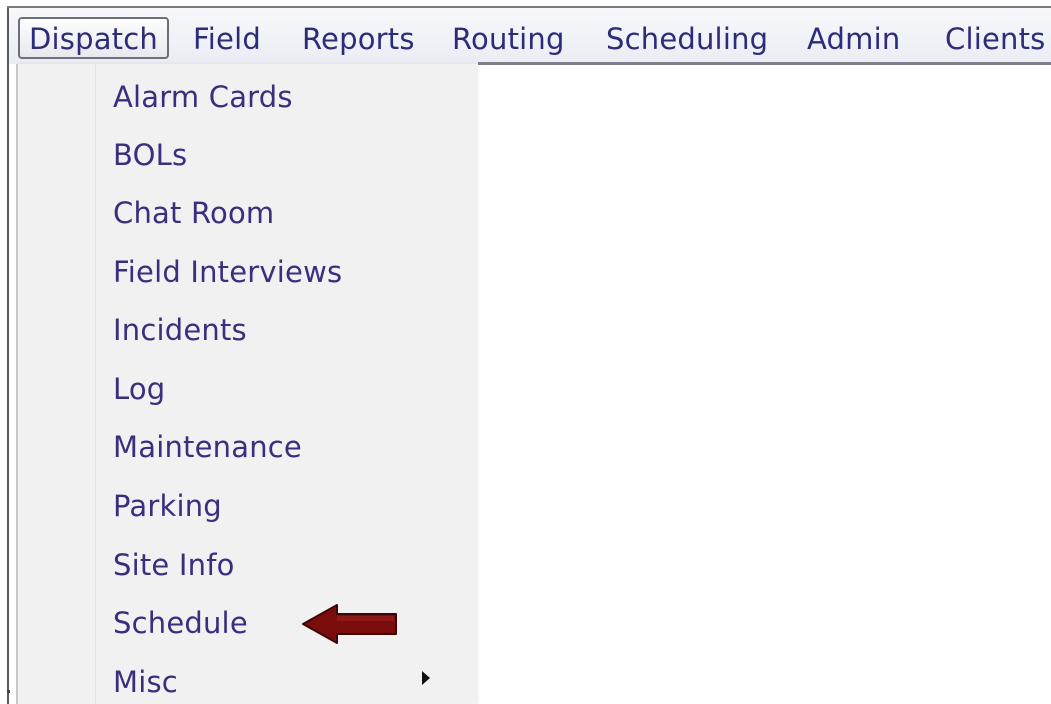  I want to click on left-arrow-icon, so click(349, 624).